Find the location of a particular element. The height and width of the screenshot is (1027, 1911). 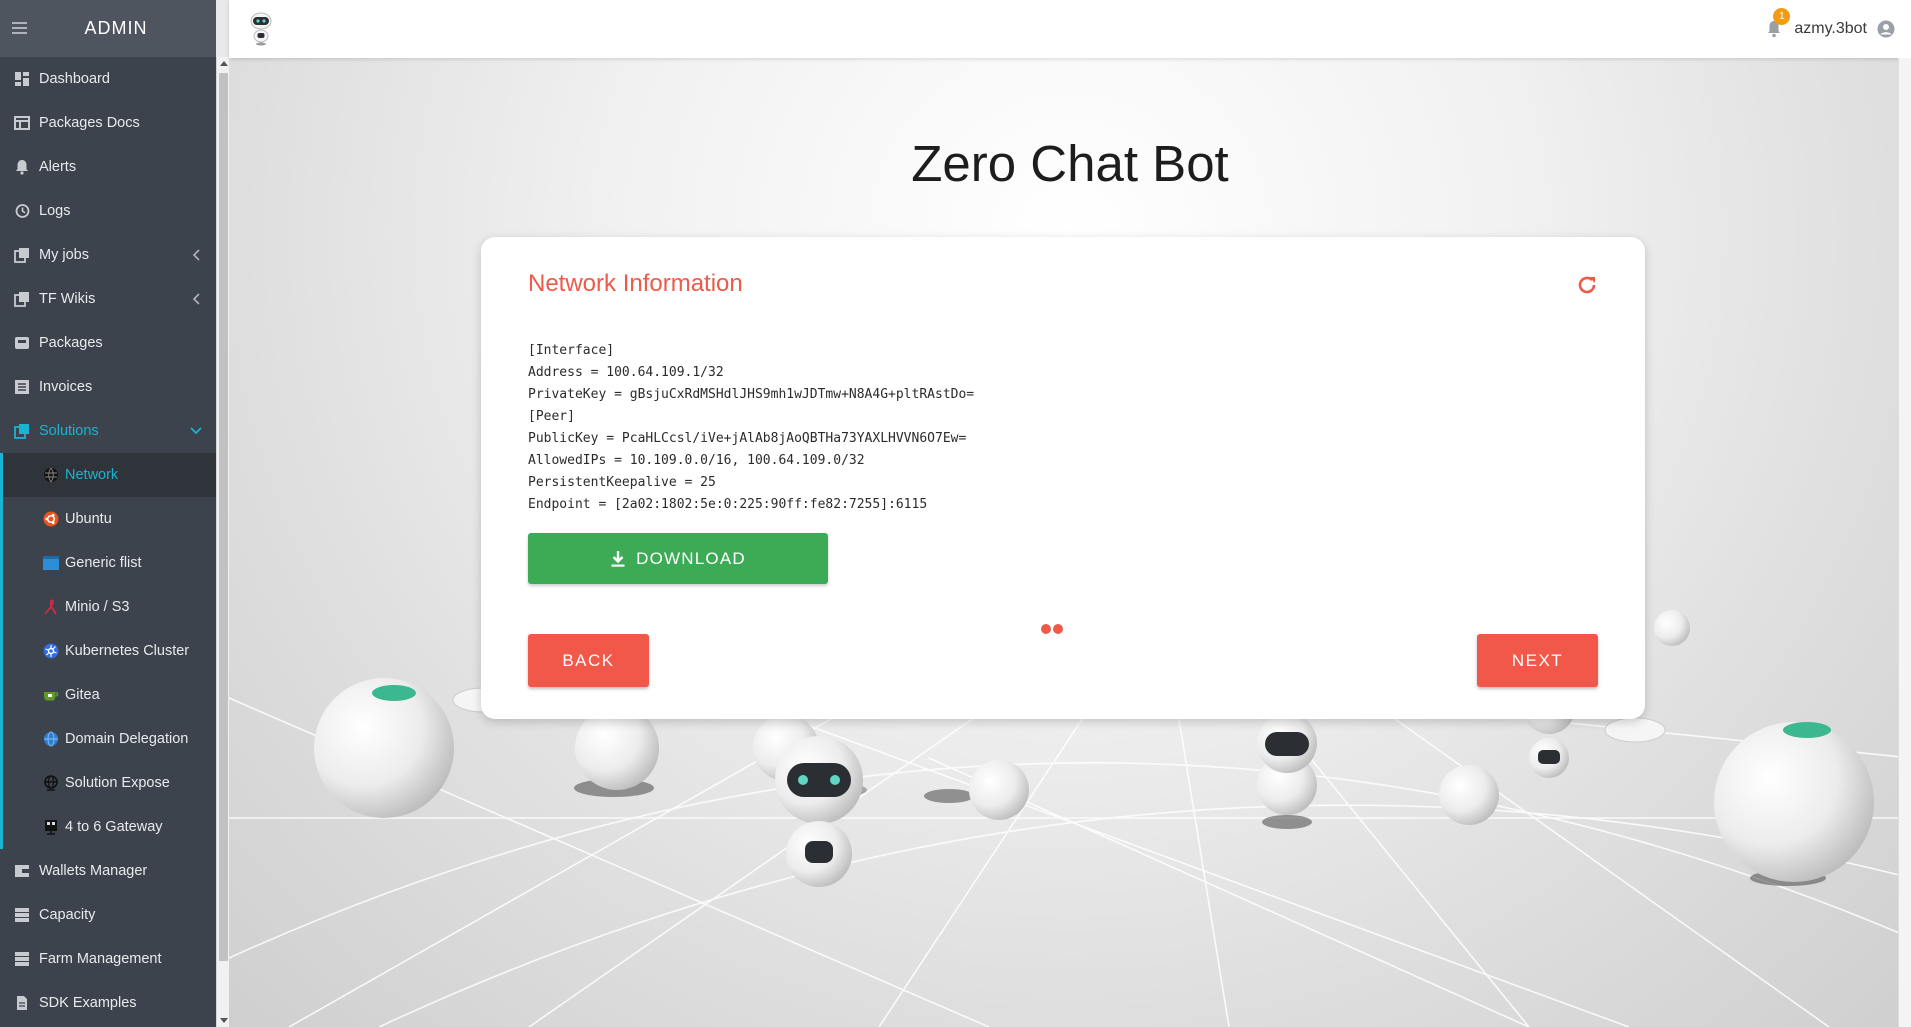

ubuntu-icon is located at coordinates (51, 519).